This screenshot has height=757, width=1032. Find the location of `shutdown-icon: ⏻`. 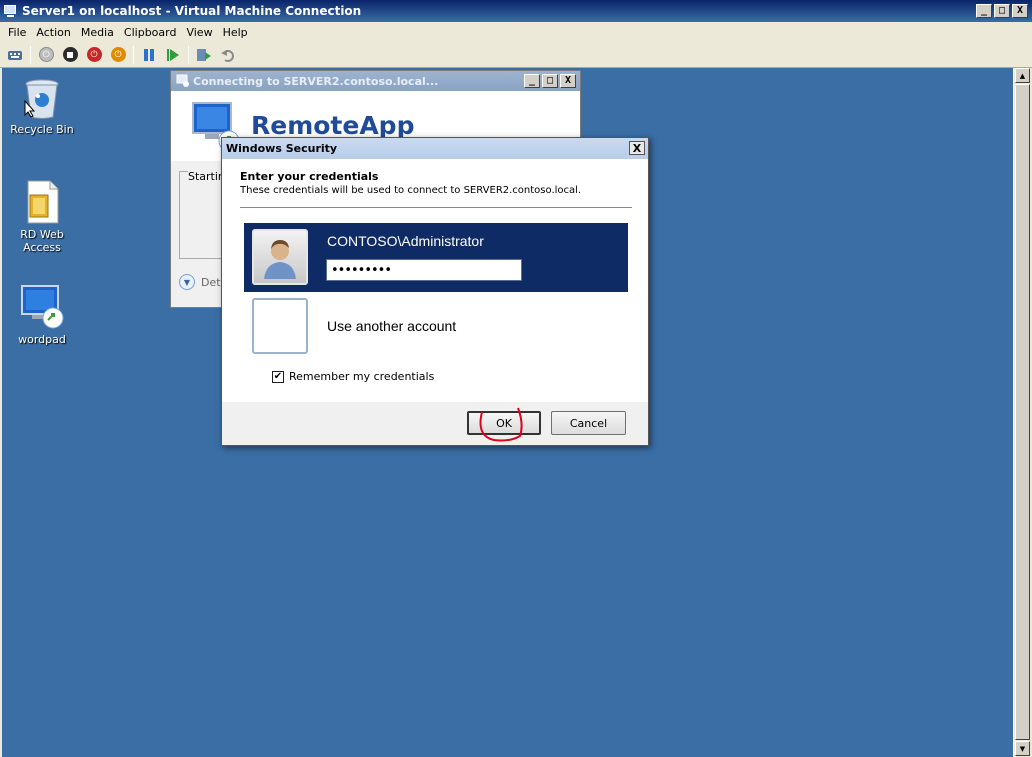

shutdown-icon: ⏻ is located at coordinates (94, 55).